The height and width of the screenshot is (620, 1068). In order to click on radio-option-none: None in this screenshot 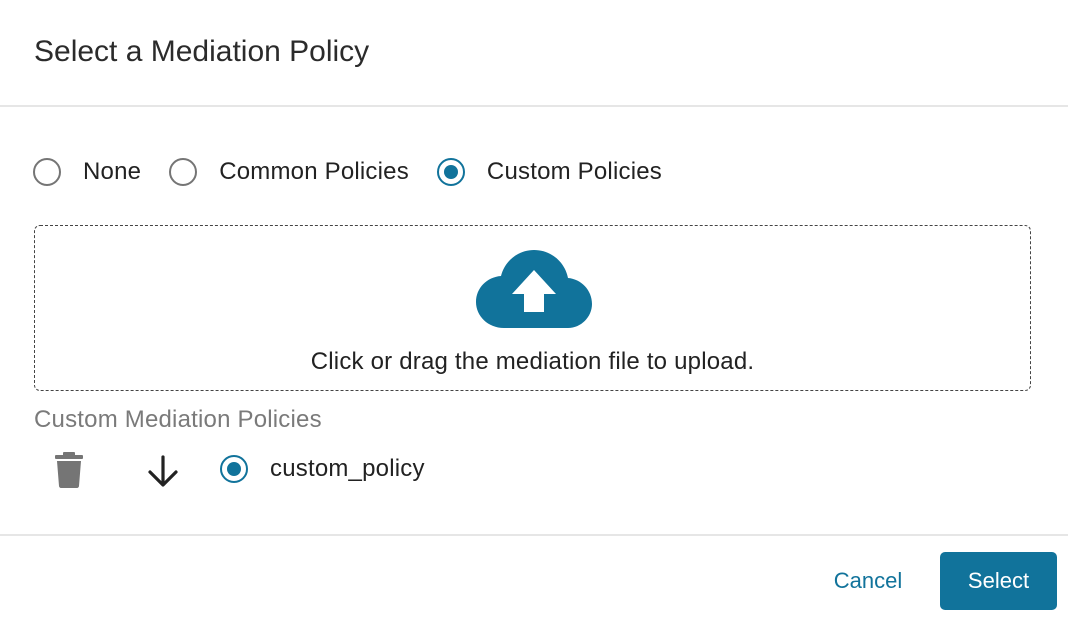, I will do `click(87, 172)`.